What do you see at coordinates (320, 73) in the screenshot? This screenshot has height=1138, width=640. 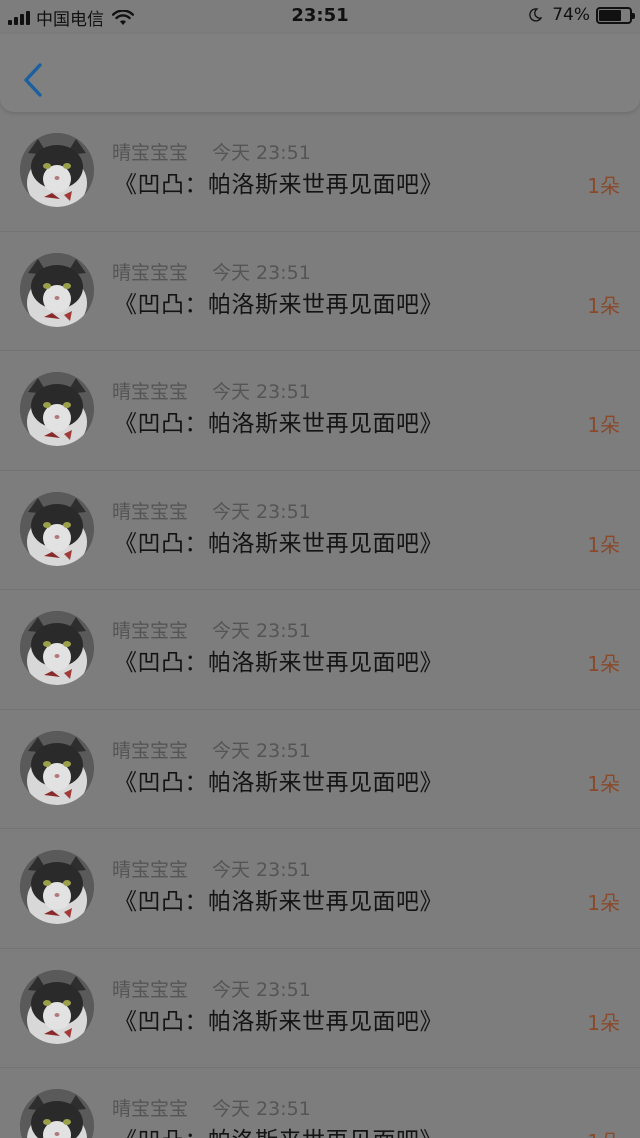 I see `nav-bar` at bounding box center [320, 73].